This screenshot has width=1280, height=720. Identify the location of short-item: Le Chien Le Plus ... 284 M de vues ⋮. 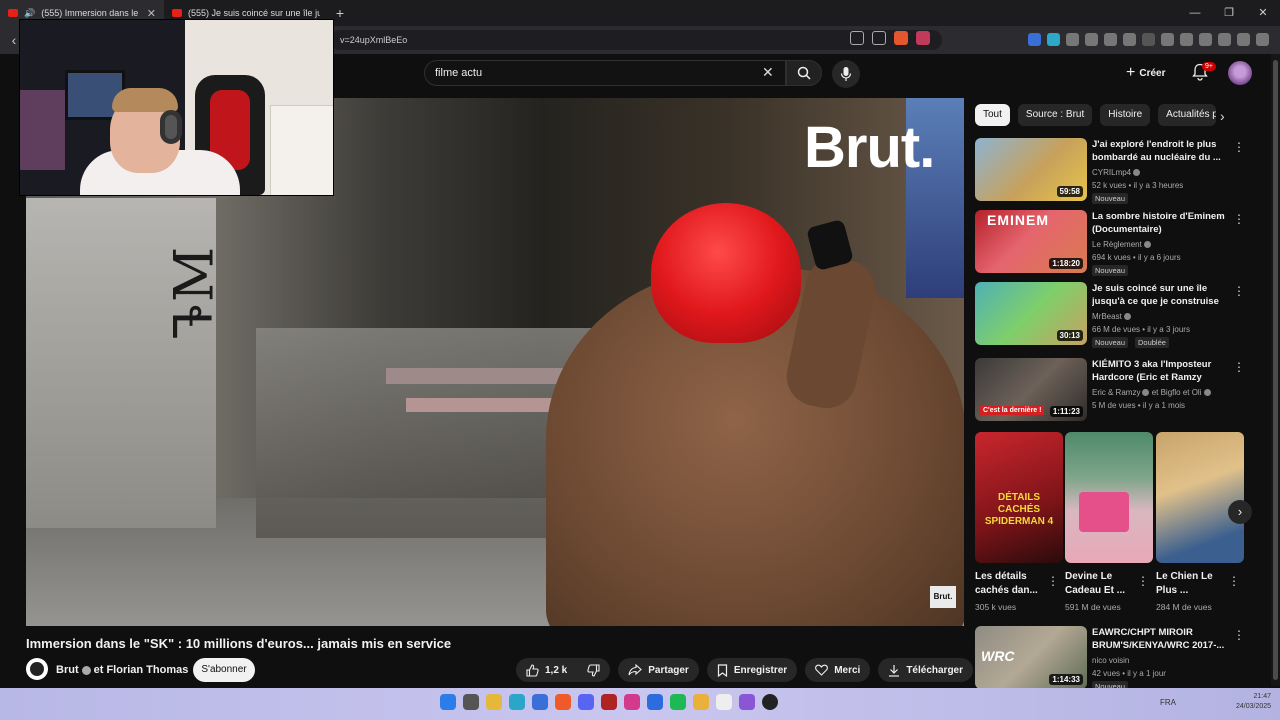
(1200, 522).